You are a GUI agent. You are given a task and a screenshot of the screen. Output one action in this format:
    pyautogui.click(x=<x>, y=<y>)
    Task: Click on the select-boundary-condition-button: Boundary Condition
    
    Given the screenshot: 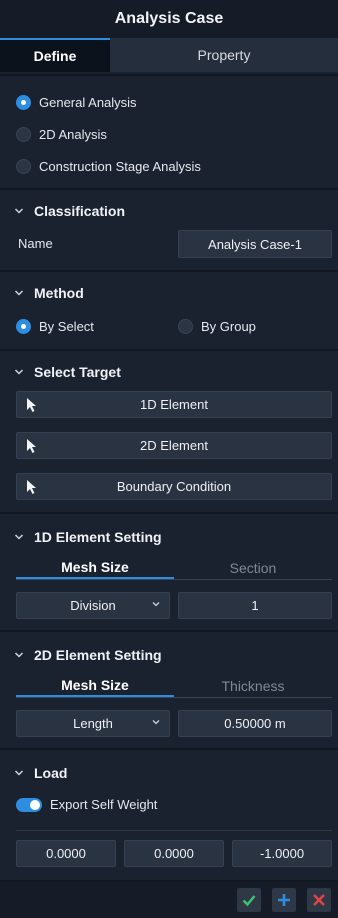 What is the action you would take?
    pyautogui.click(x=174, y=486)
    